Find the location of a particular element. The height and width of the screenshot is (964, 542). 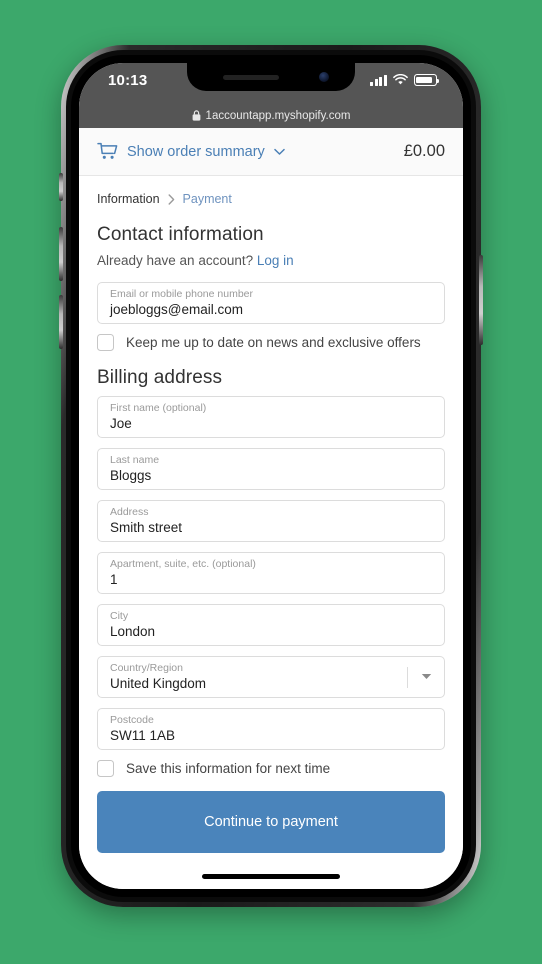

city-value: London is located at coordinates (133, 631).